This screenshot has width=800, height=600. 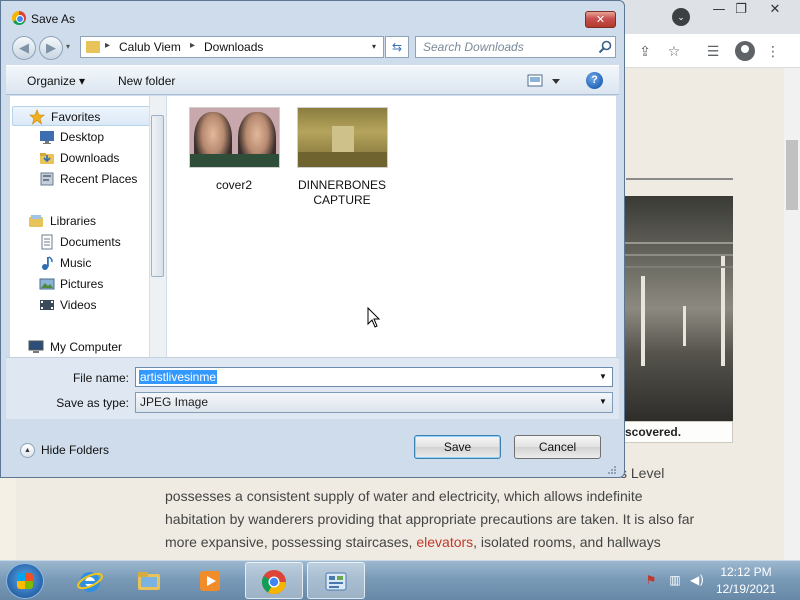 I want to click on forward-button: ▶, so click(x=51, y=48).